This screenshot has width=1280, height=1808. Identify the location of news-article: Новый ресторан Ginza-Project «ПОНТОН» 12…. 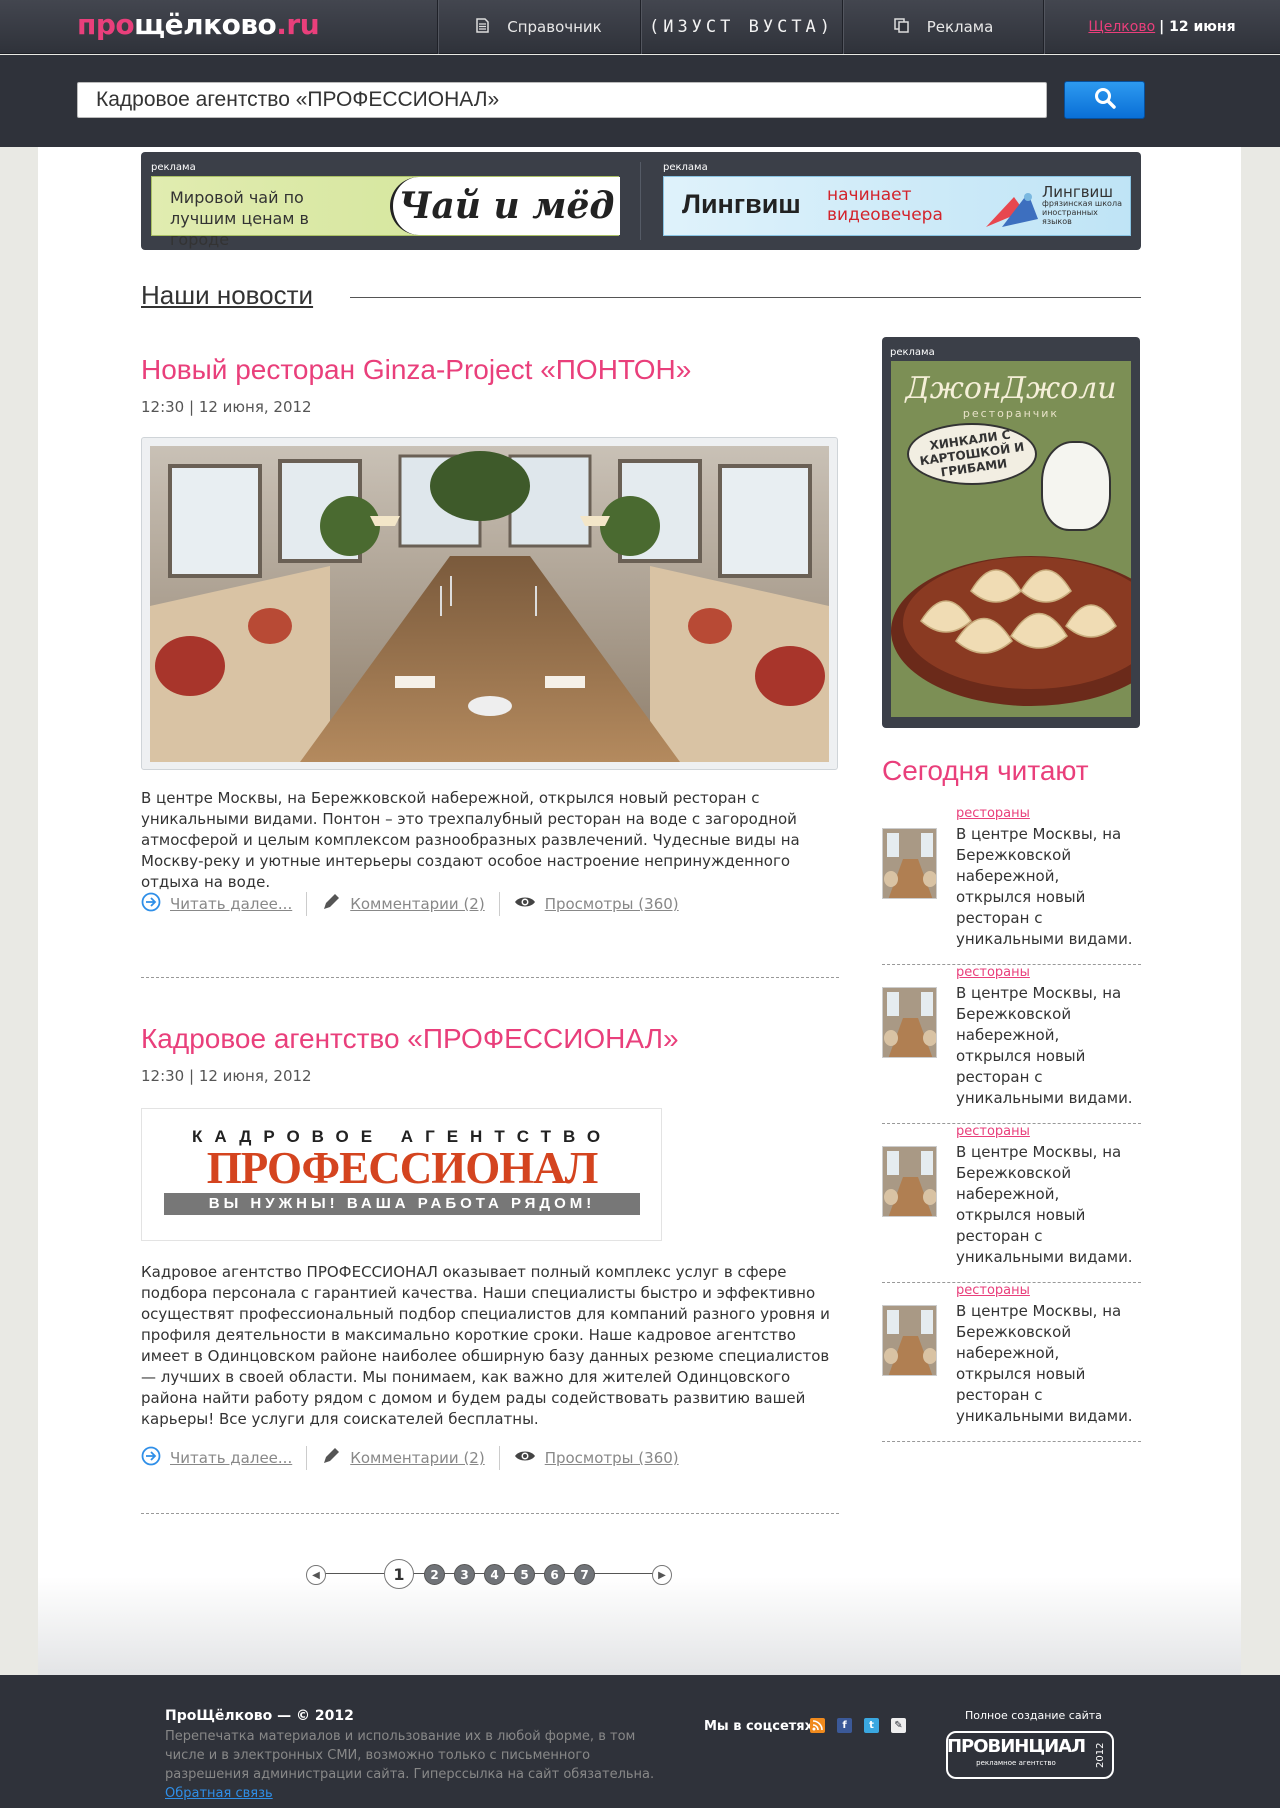
(490, 385).